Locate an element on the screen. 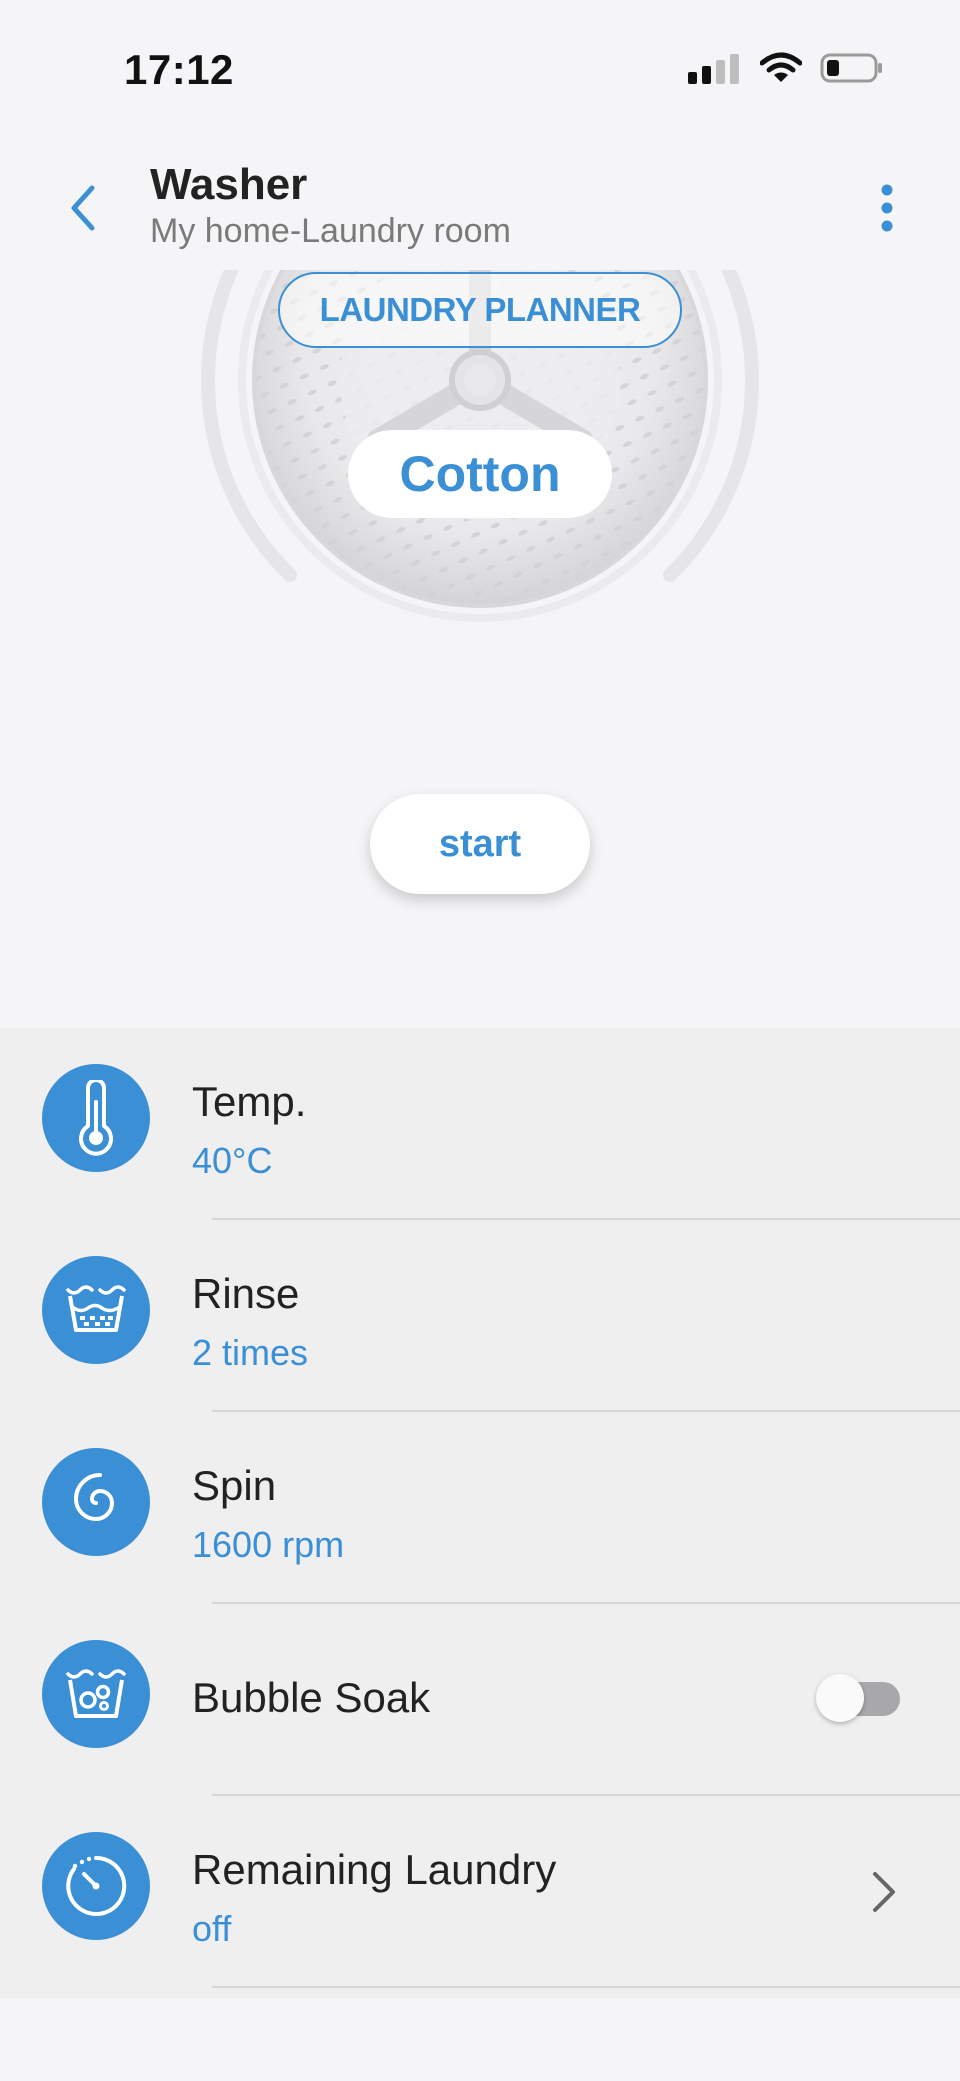 The width and height of the screenshot is (960, 2081). page-title: Washer is located at coordinates (229, 184).